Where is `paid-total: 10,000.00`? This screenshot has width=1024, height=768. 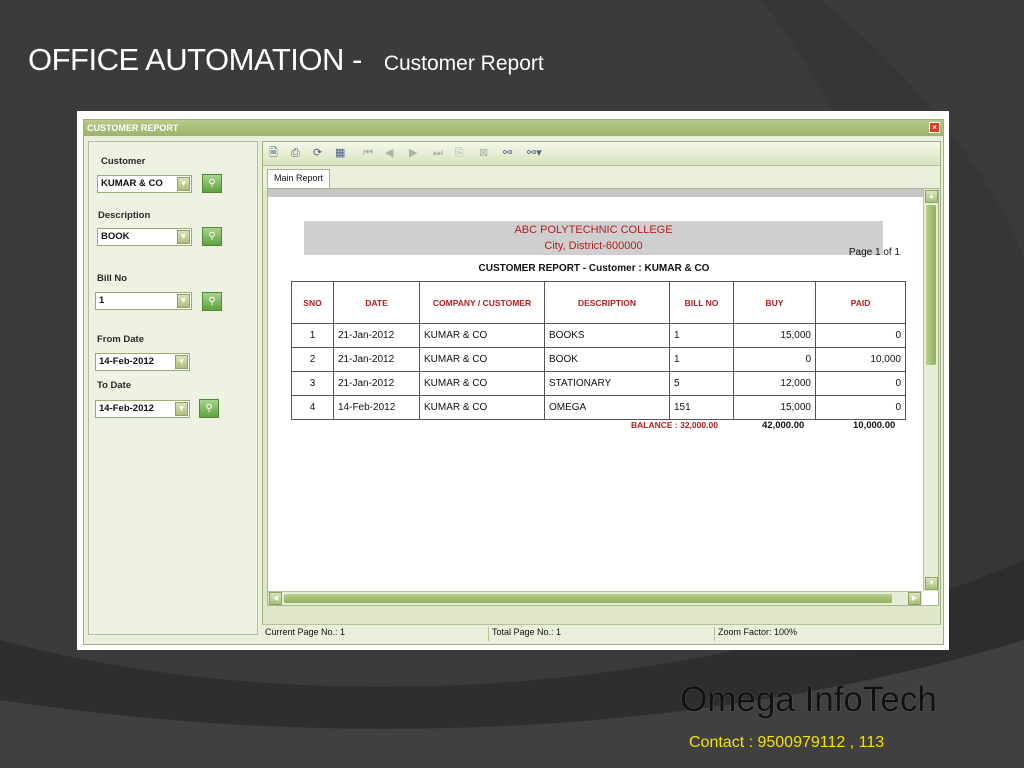 paid-total: 10,000.00 is located at coordinates (874, 425).